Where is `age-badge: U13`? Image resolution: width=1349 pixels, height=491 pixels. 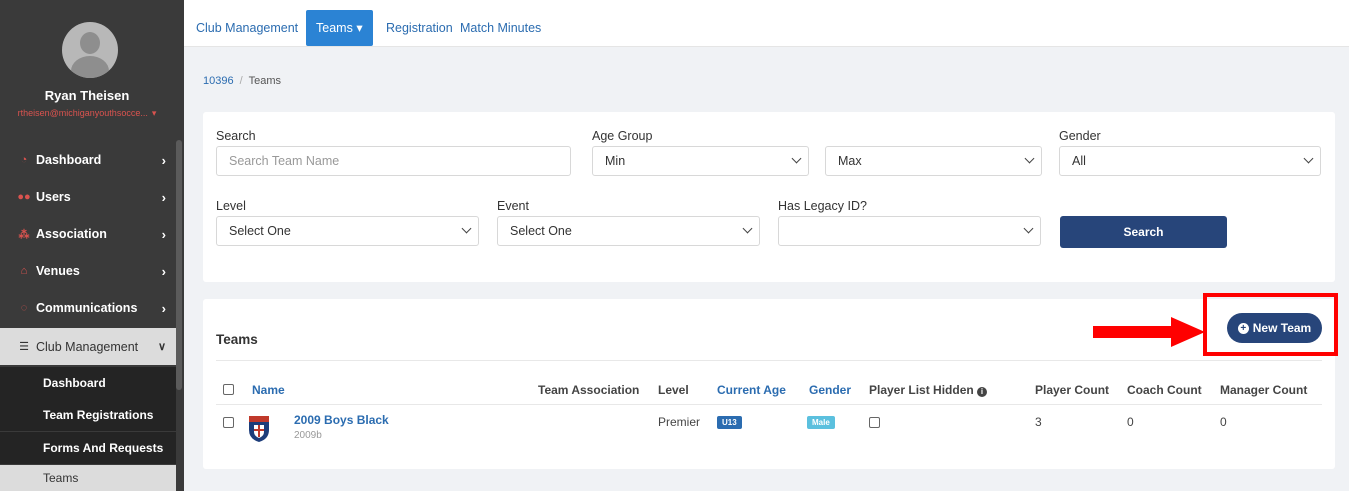
age-badge: U13 is located at coordinates (729, 422).